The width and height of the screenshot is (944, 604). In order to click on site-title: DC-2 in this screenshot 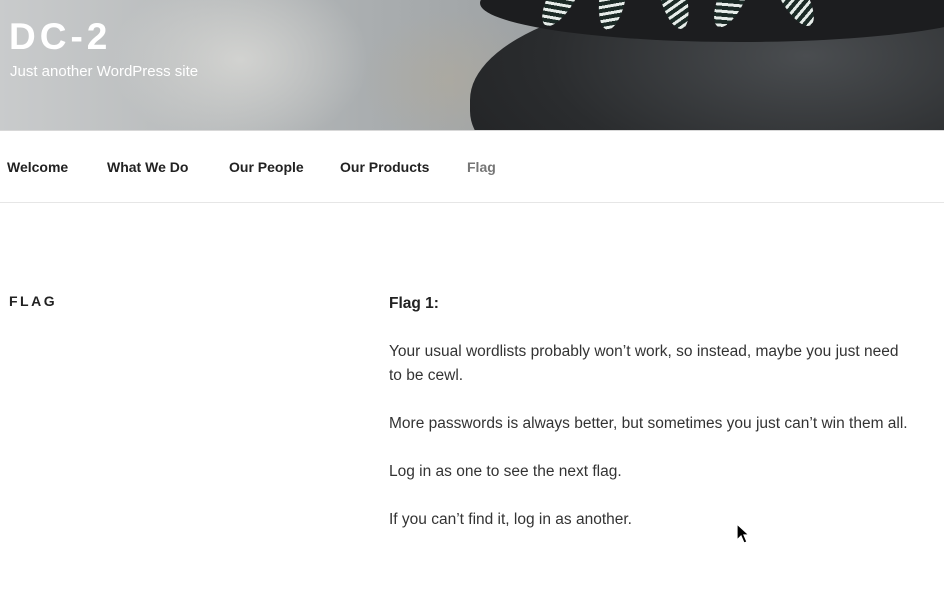, I will do `click(60, 37)`.